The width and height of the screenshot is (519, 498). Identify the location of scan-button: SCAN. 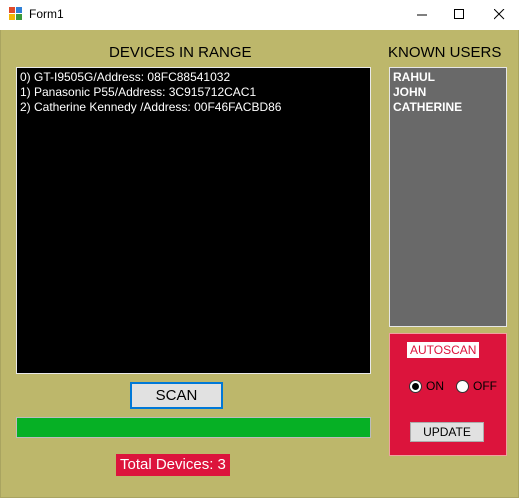
(176, 395).